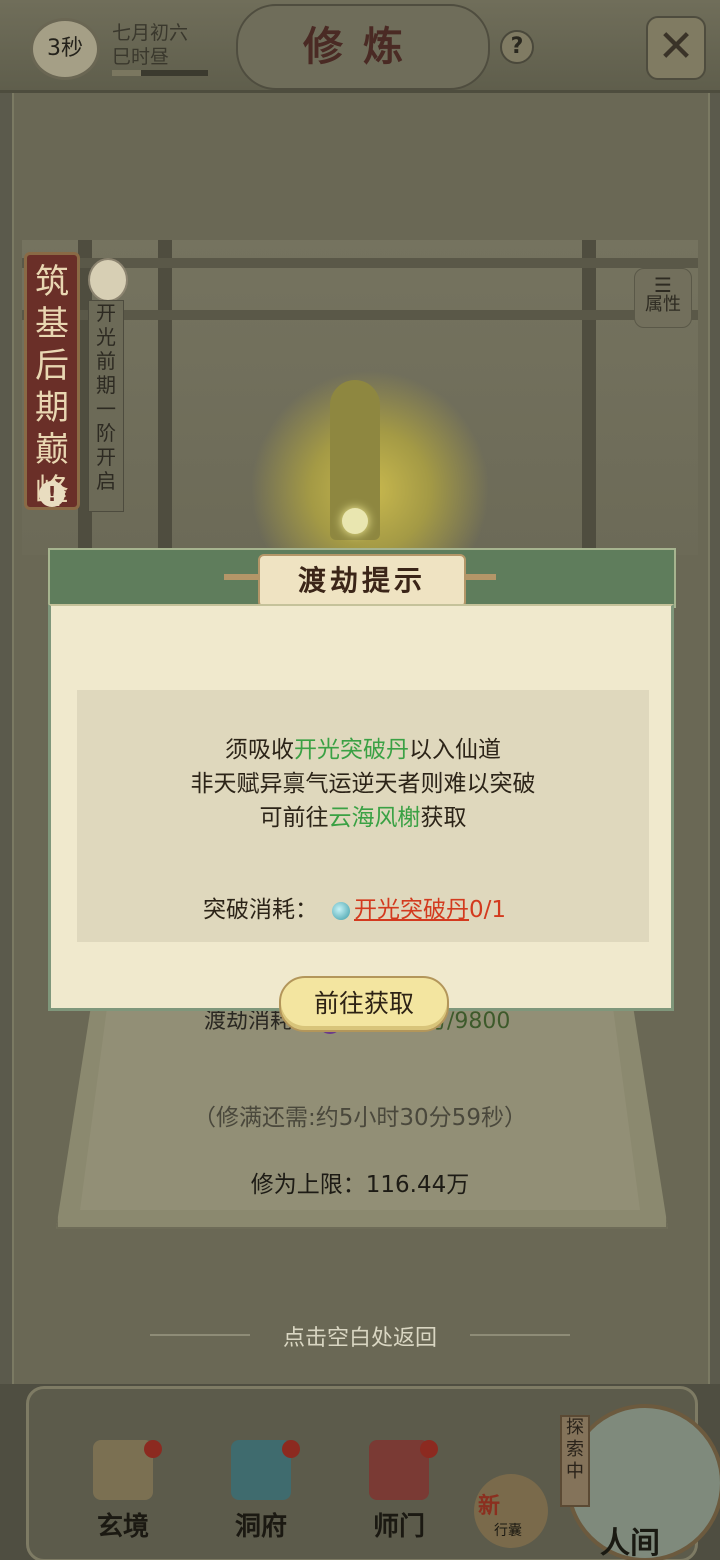 The height and width of the screenshot is (1560, 720). What do you see at coordinates (363, 47) in the screenshot?
I see `page-title: 修炼` at bounding box center [363, 47].